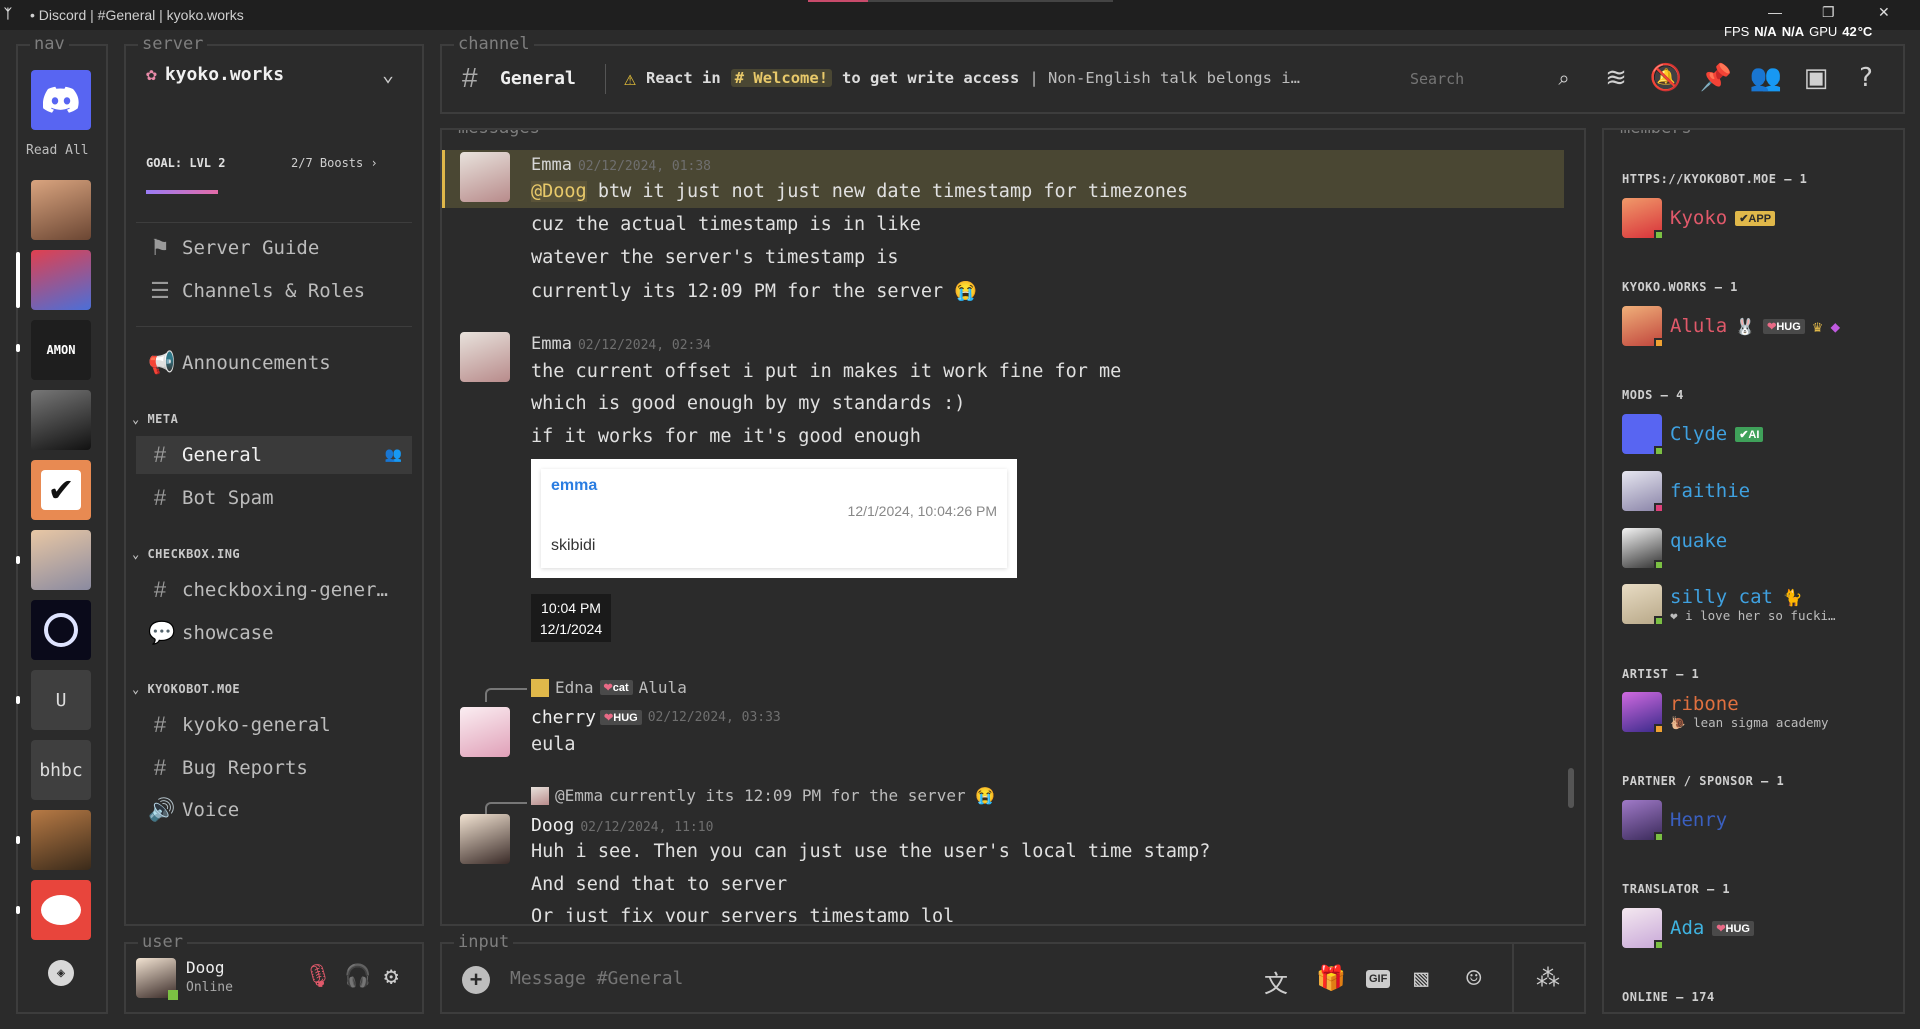 The width and height of the screenshot is (1920, 1029). What do you see at coordinates (571, 618) in the screenshot?
I see `clock-image: 10:04 PM 12/1/2024` at bounding box center [571, 618].